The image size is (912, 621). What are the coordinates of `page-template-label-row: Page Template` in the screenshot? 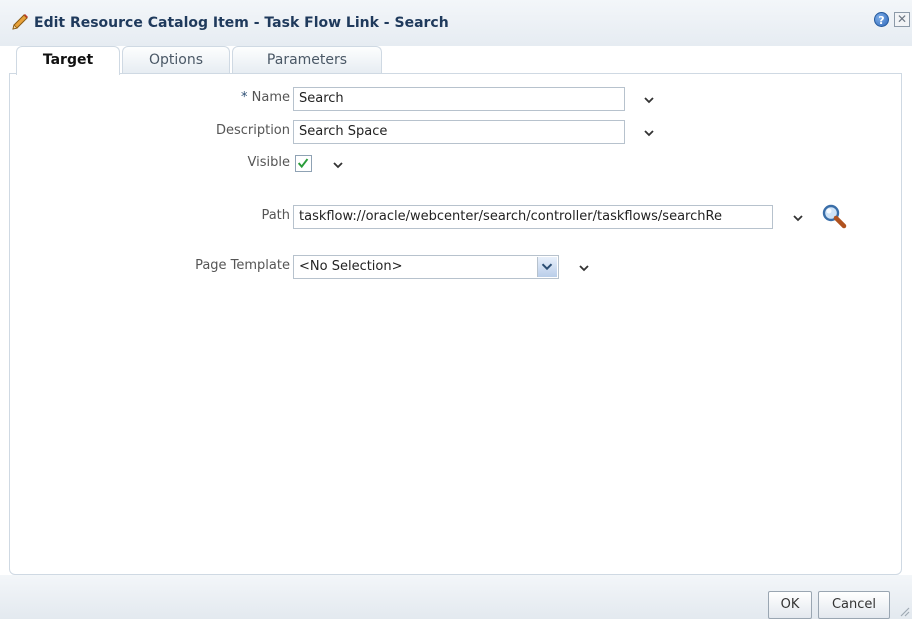 It's located at (150, 267).